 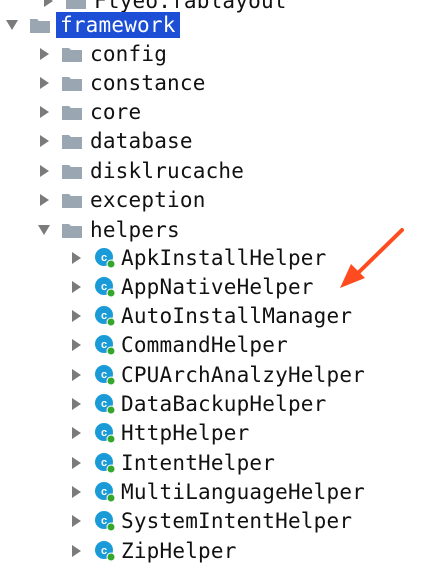 I want to click on tree-row-folder: exception, so click(x=121, y=200).